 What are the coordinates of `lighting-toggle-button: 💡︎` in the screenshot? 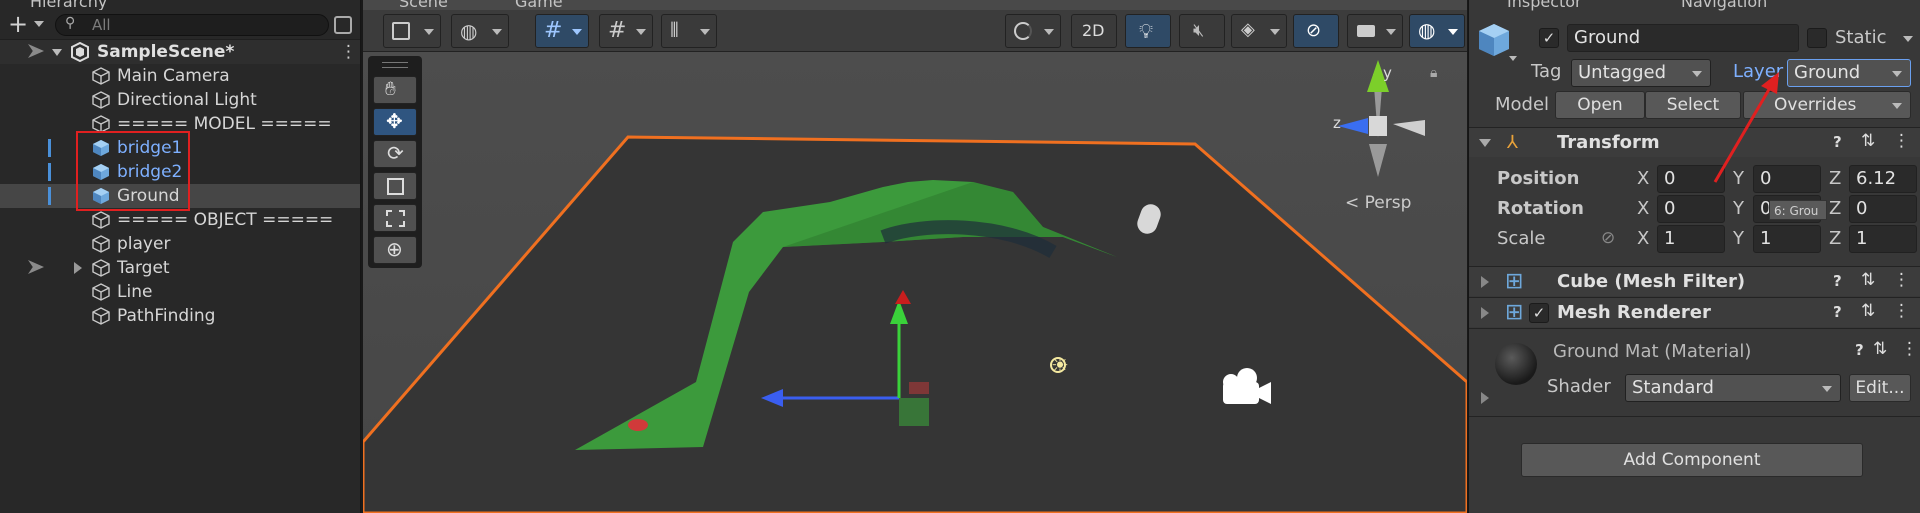 It's located at (1148, 31).